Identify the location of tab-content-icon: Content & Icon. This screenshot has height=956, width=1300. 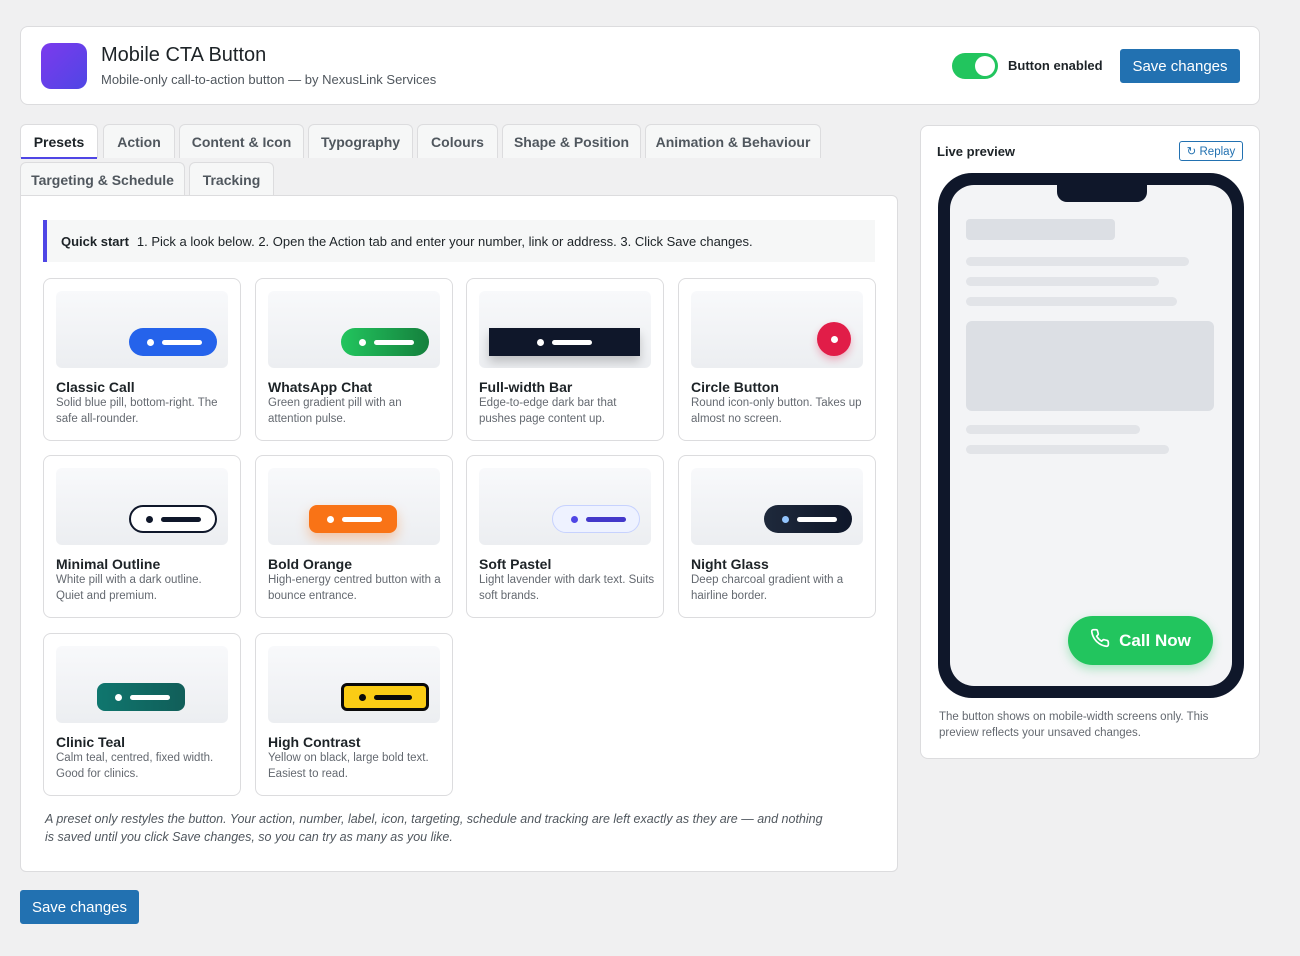
(241, 141).